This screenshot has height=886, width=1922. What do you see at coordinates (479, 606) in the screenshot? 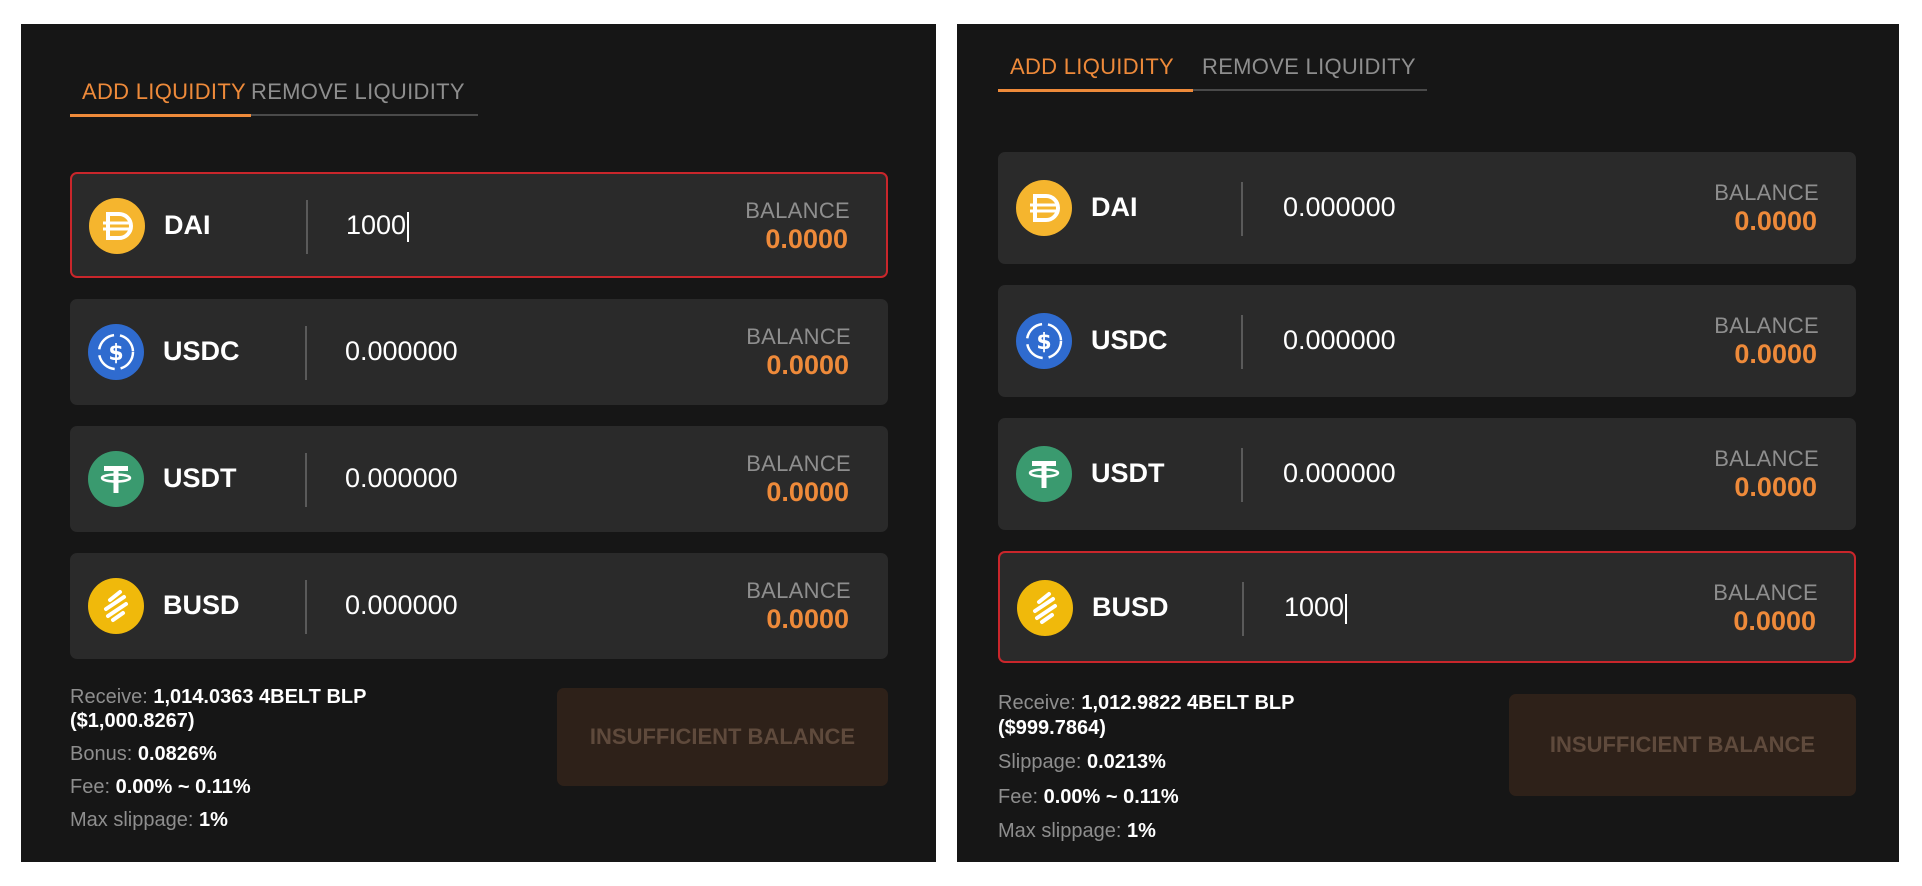
I see `token-row-busd: BUSD 0.000000 BALANCE 0.0000` at bounding box center [479, 606].